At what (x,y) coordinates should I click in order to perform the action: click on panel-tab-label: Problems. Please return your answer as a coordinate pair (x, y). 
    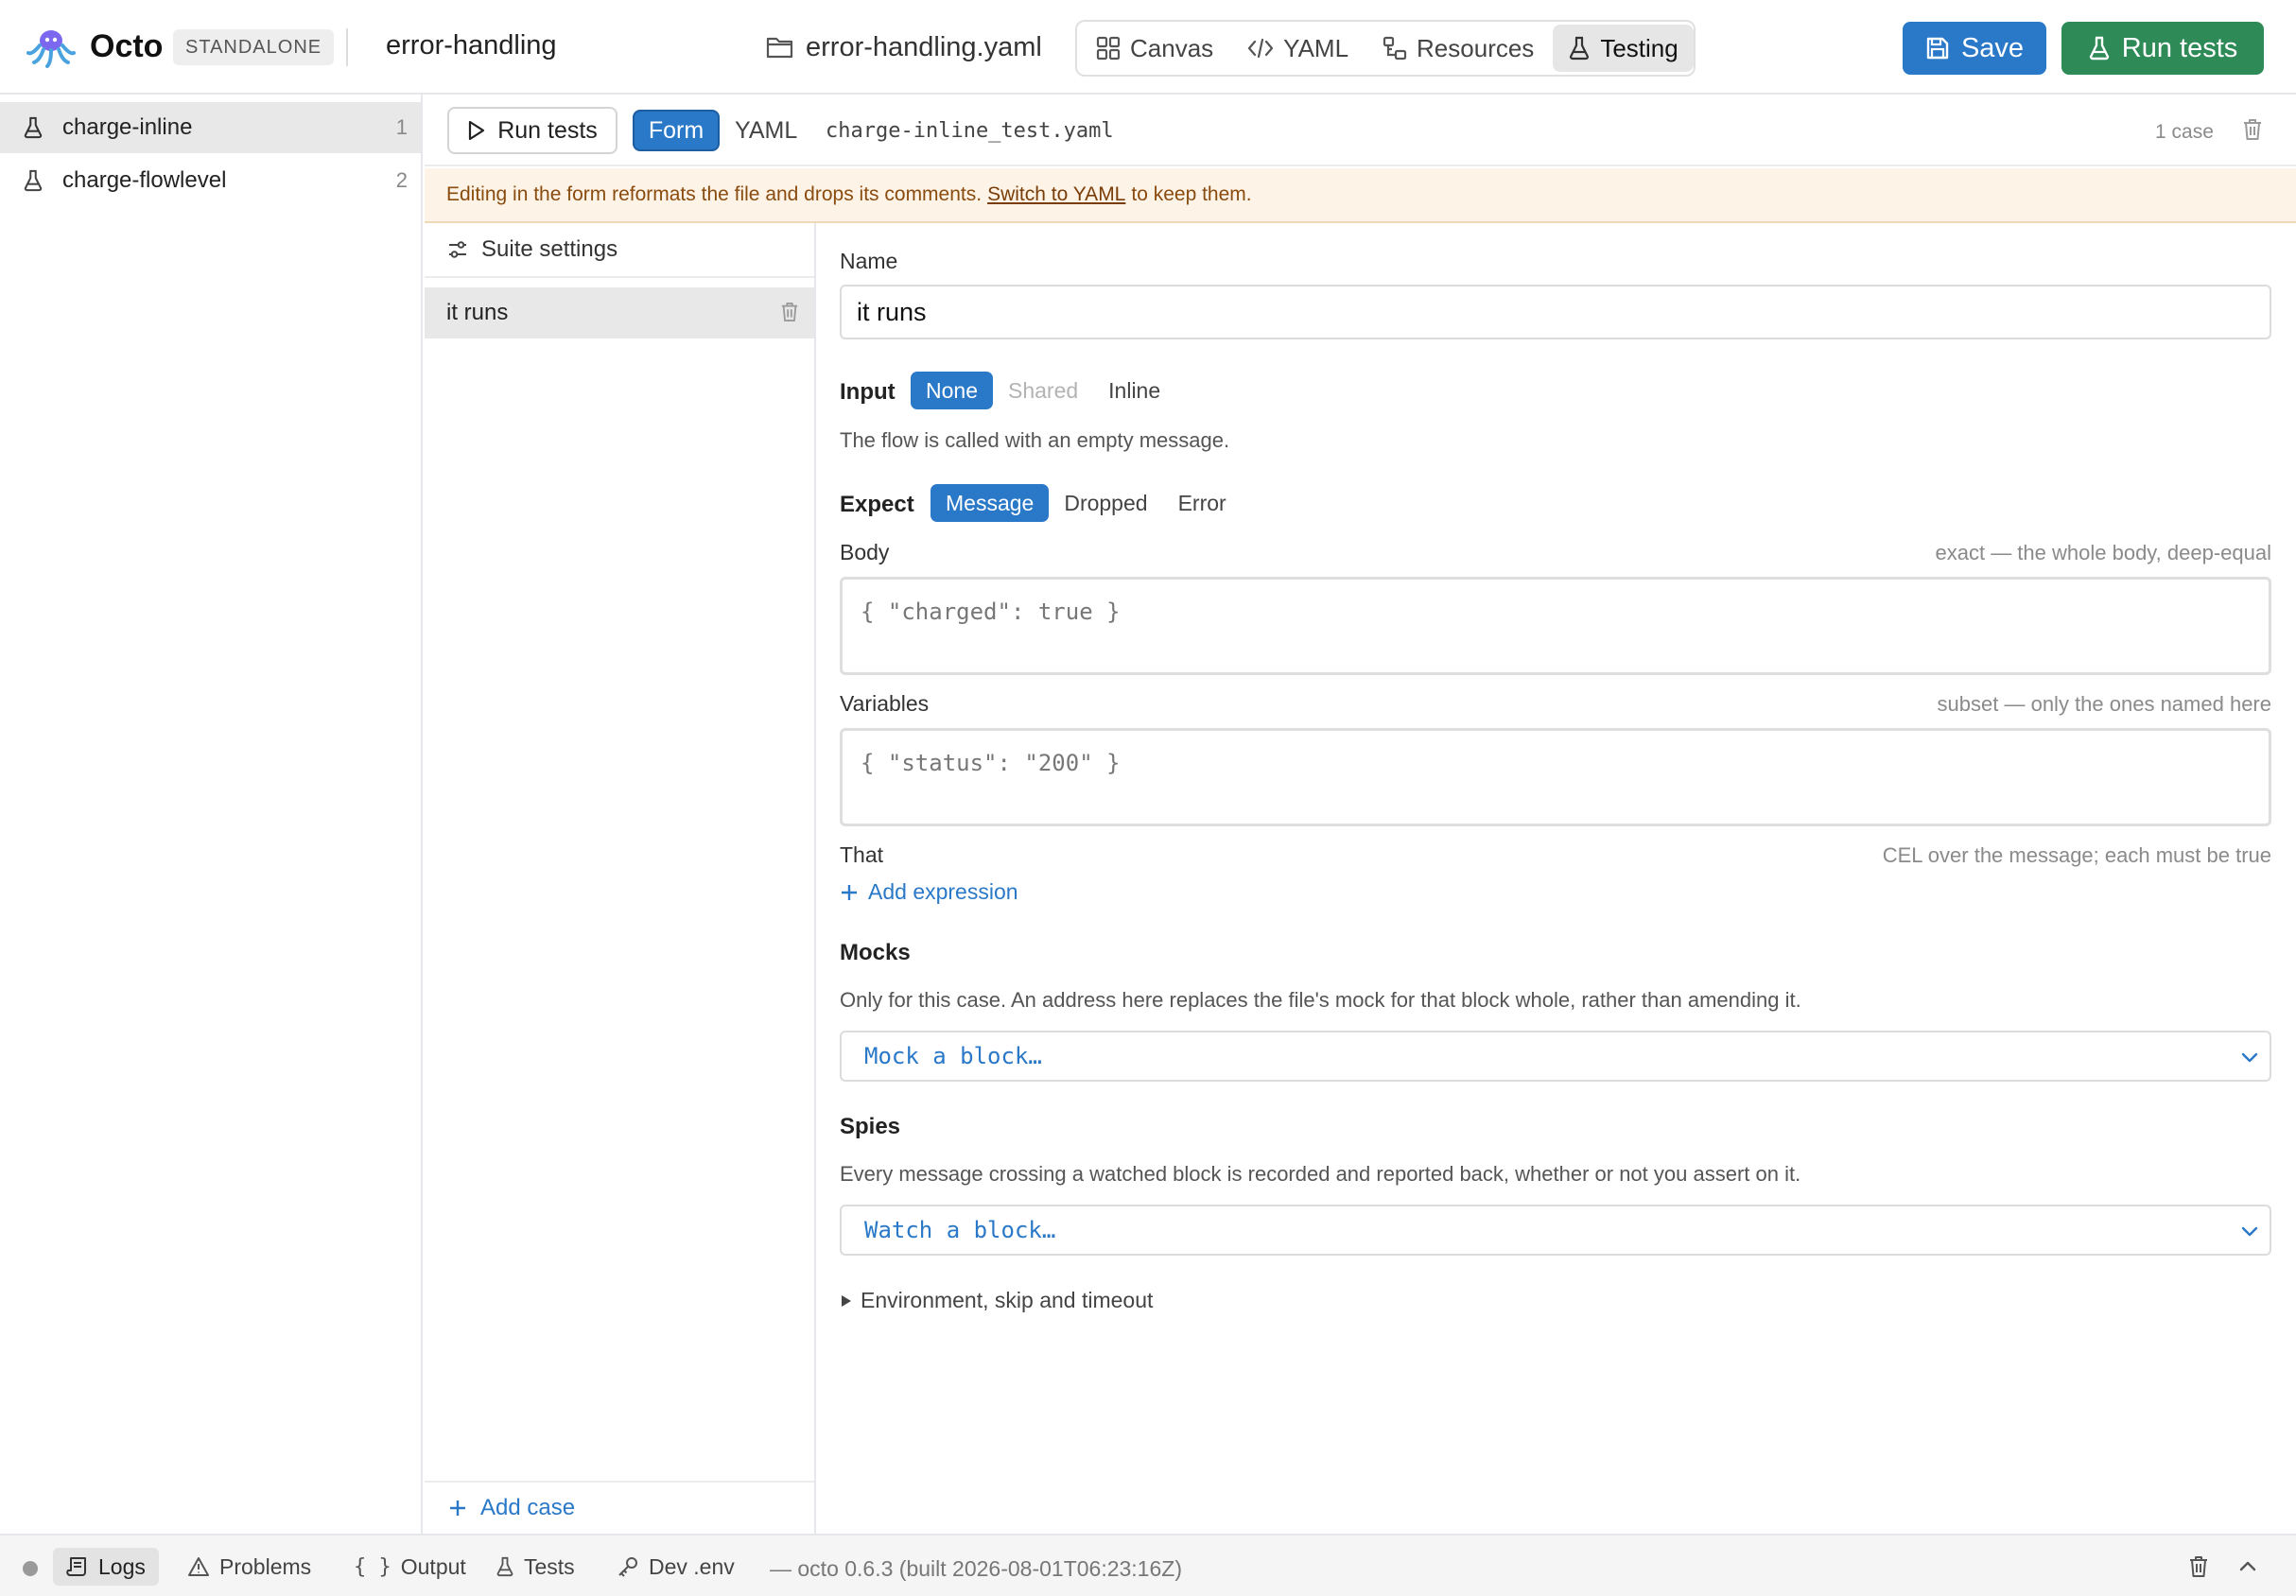
    Looking at the image, I should click on (265, 1566).